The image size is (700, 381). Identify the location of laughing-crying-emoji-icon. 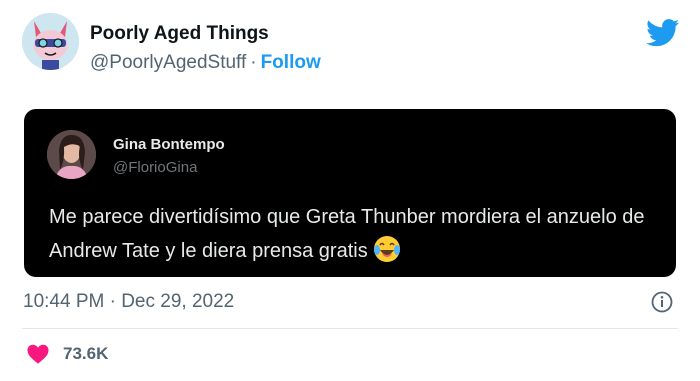
(386, 249).